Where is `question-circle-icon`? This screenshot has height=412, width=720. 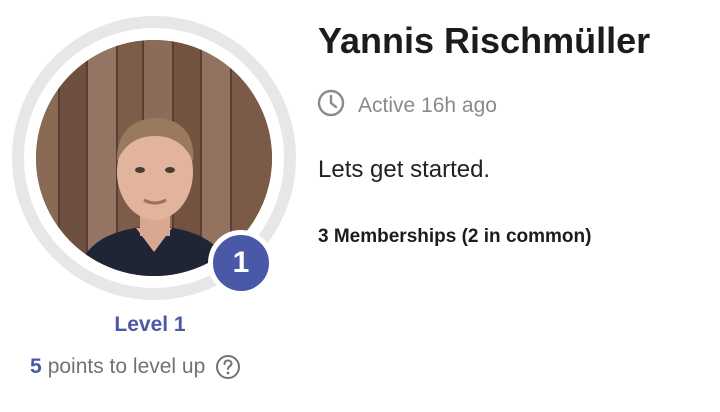
question-circle-icon is located at coordinates (228, 367).